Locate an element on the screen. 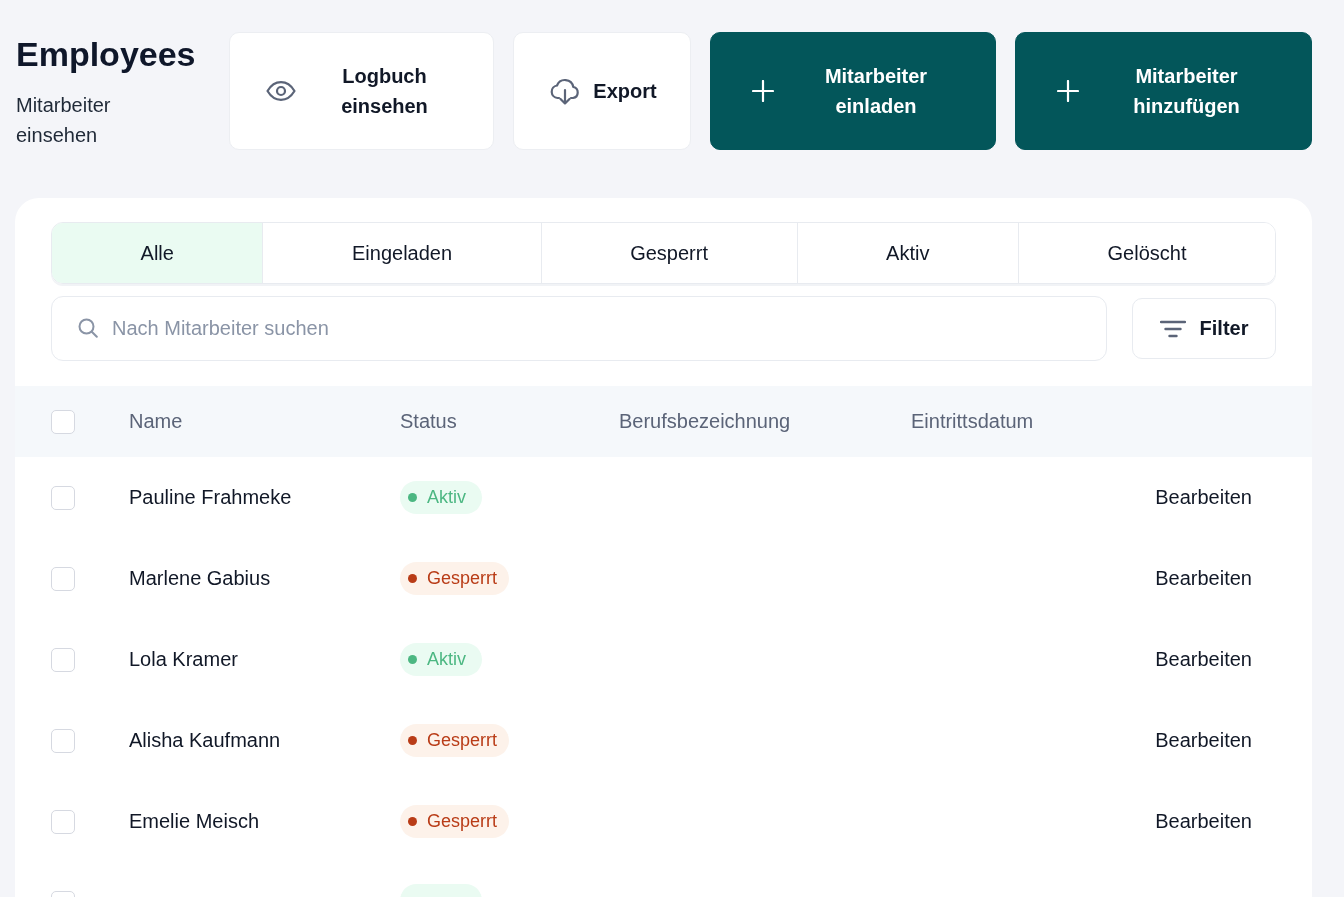 This screenshot has width=1344, height=897. employee-name: Emelie Meisch is located at coordinates (194, 821).